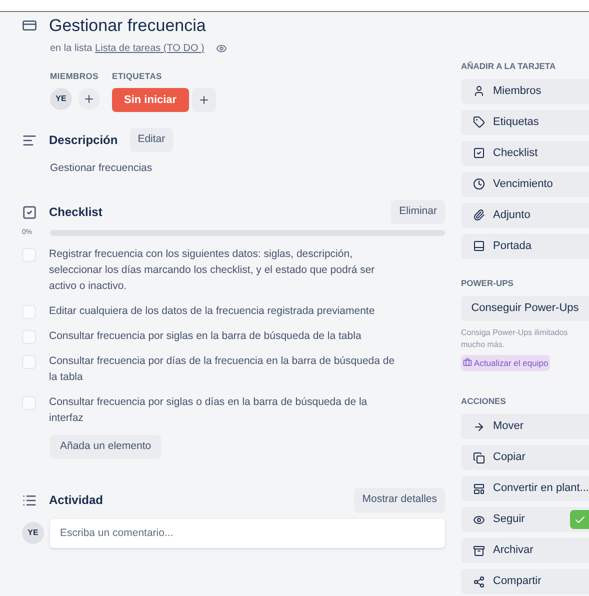  What do you see at coordinates (479, 184) in the screenshot?
I see `clock-icon` at bounding box center [479, 184].